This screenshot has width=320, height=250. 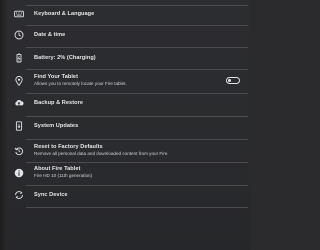 I want to click on cloud-icon, so click(x=19, y=103).